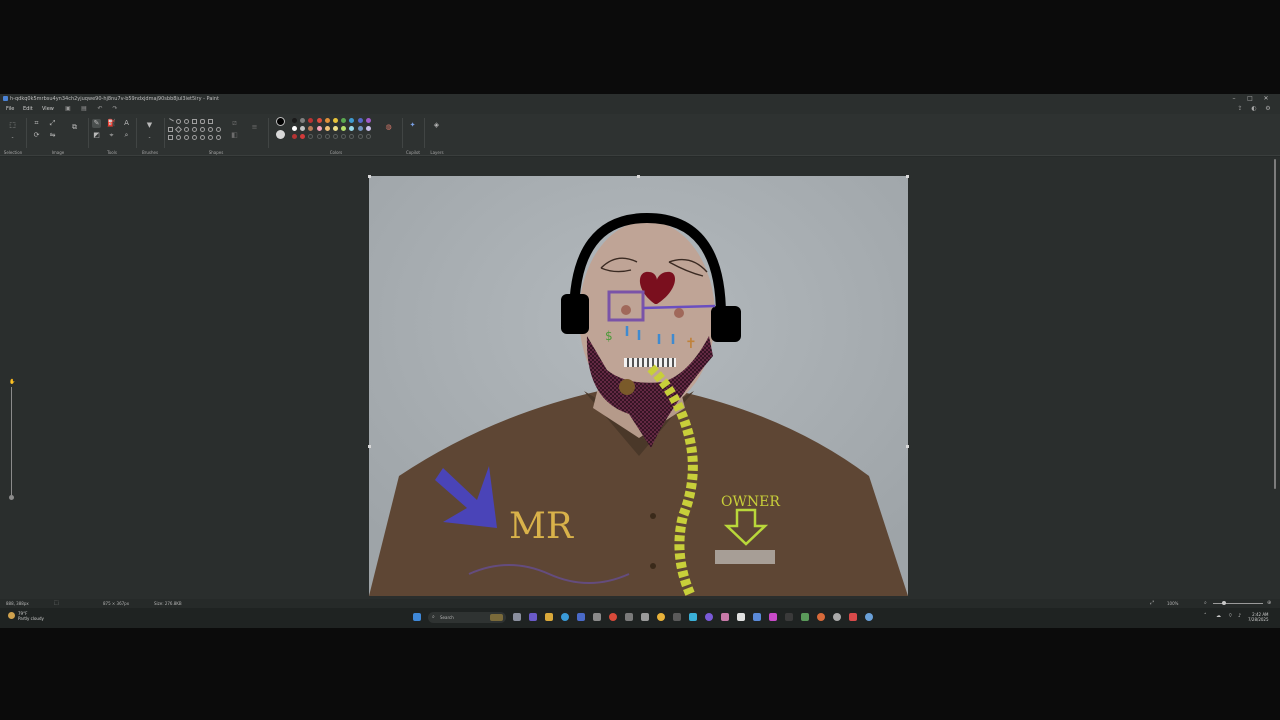  Describe the element at coordinates (549, 617) in the screenshot. I see `file-explorer-icon` at that location.